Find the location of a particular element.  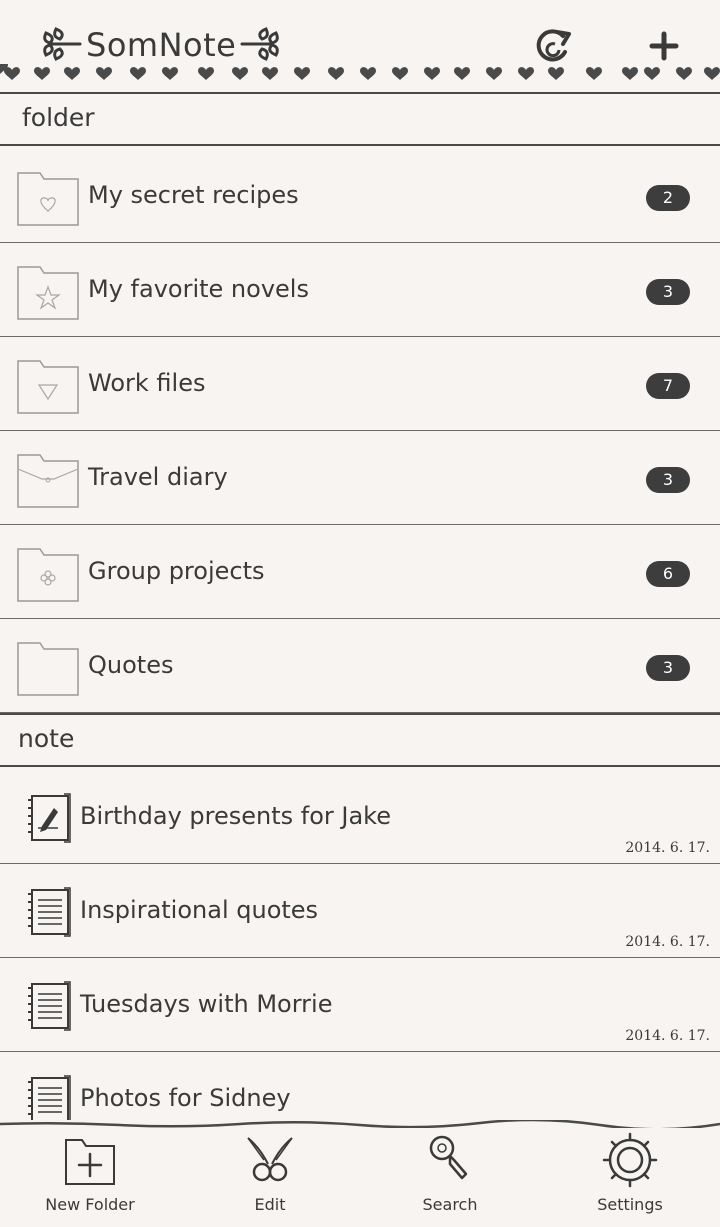

folder-row-travel-diary: Travel diary 3 is located at coordinates (360, 478).